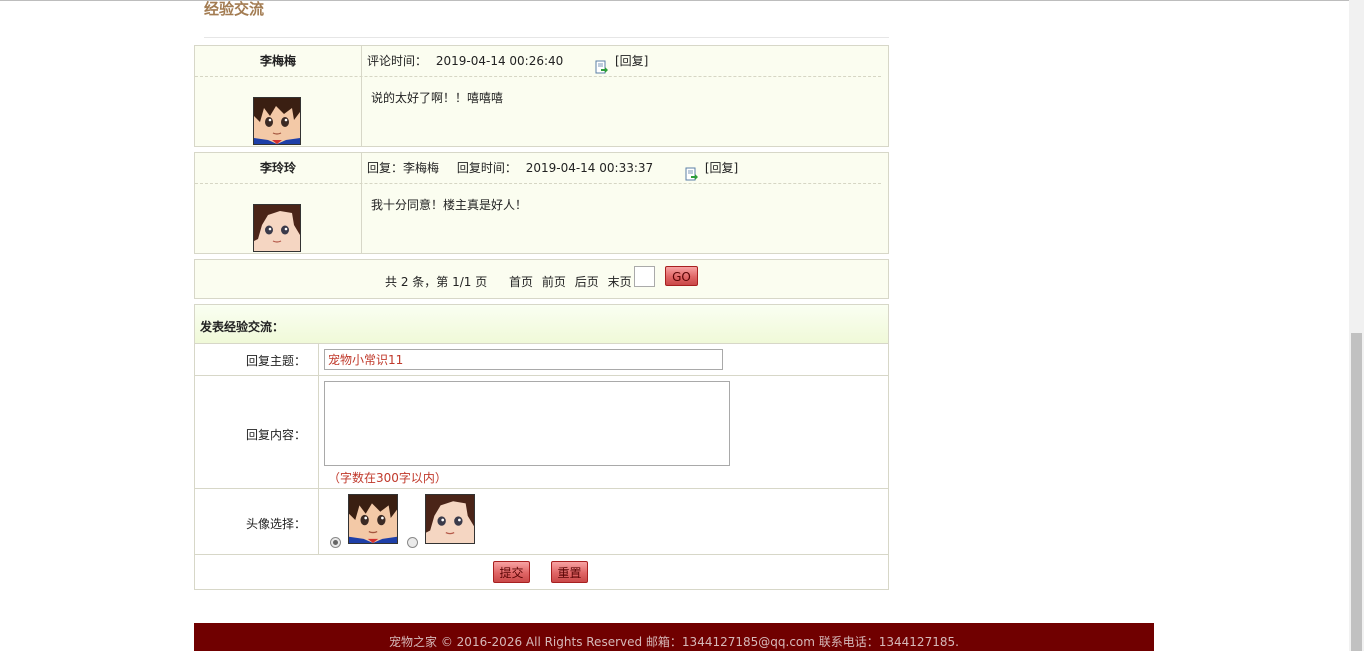 This screenshot has width=1364, height=661. What do you see at coordinates (554, 282) in the screenshot?
I see `prev-page-link: 前页` at bounding box center [554, 282].